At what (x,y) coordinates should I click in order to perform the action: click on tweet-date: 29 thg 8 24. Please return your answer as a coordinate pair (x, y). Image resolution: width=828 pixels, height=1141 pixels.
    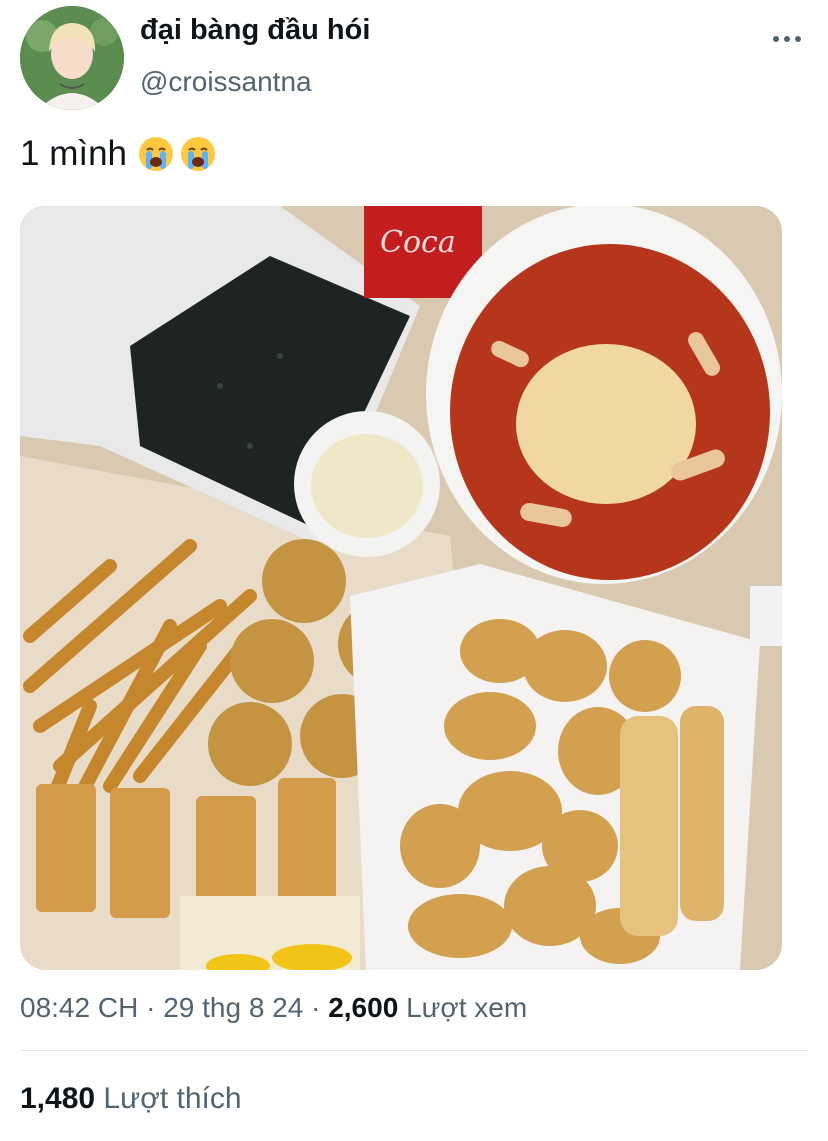
    Looking at the image, I should click on (233, 1007).